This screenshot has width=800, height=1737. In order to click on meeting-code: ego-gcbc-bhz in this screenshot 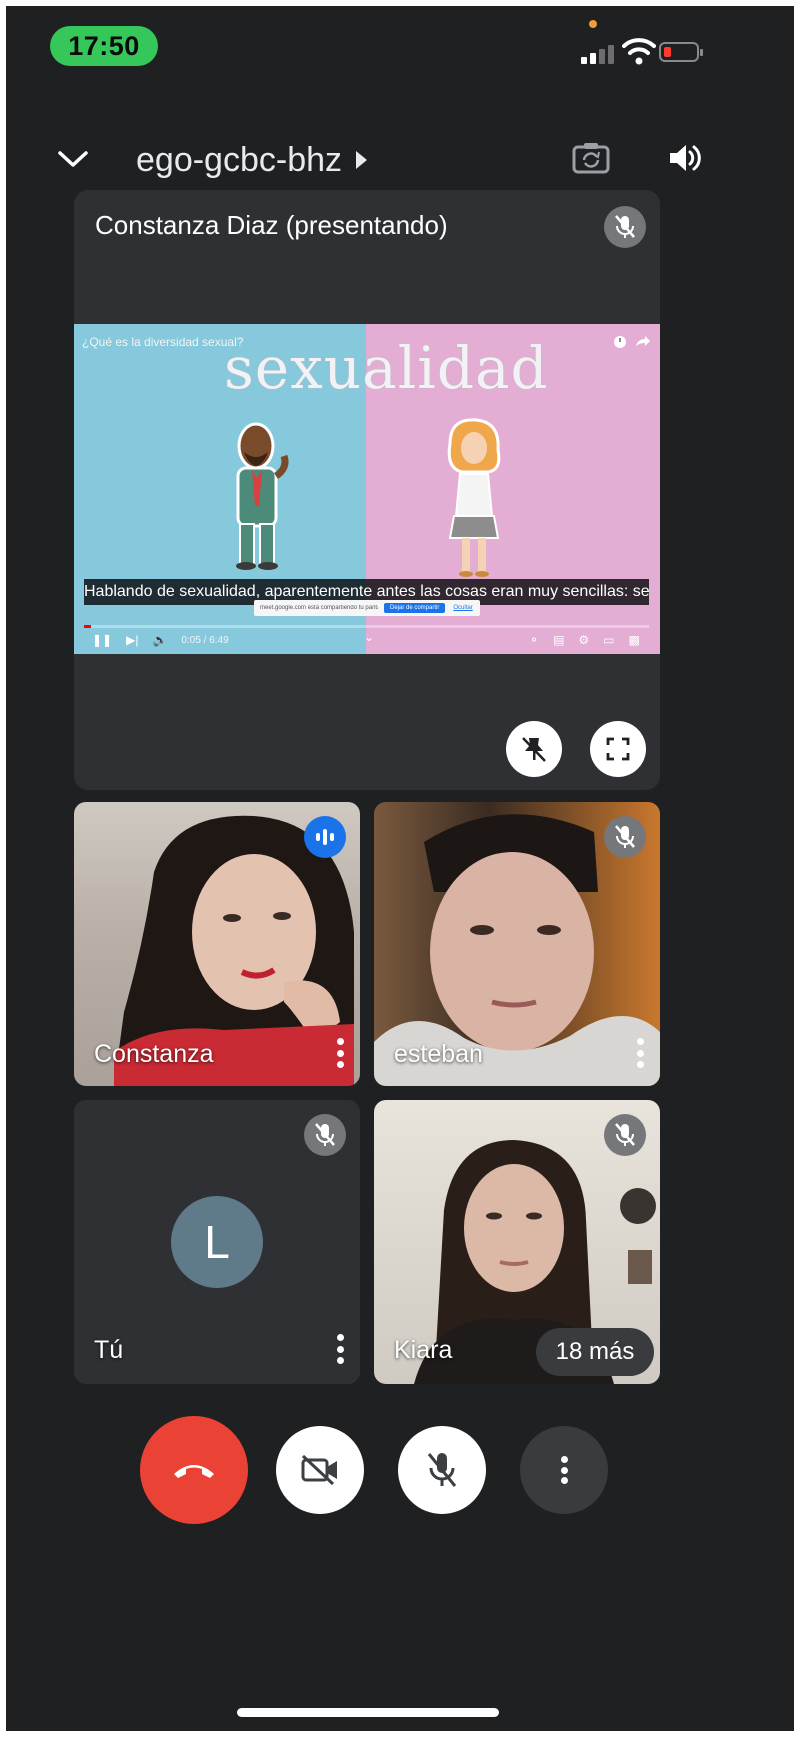, I will do `click(239, 160)`.